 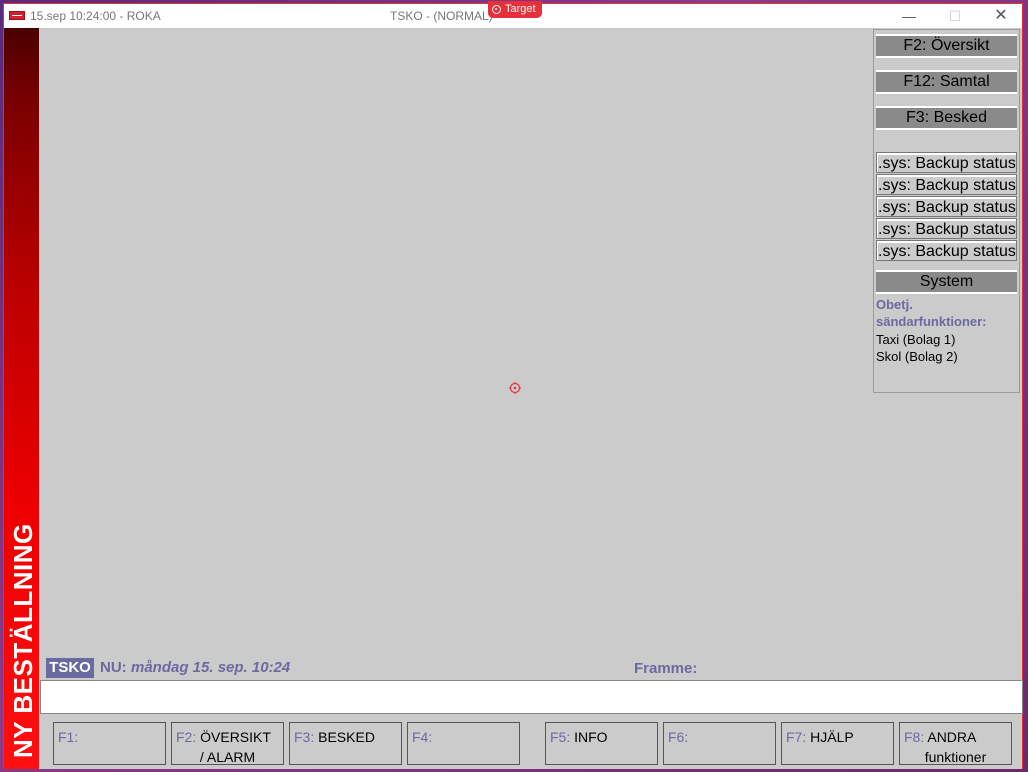 What do you see at coordinates (666, 668) in the screenshot?
I see `arrival-label: Framme:` at bounding box center [666, 668].